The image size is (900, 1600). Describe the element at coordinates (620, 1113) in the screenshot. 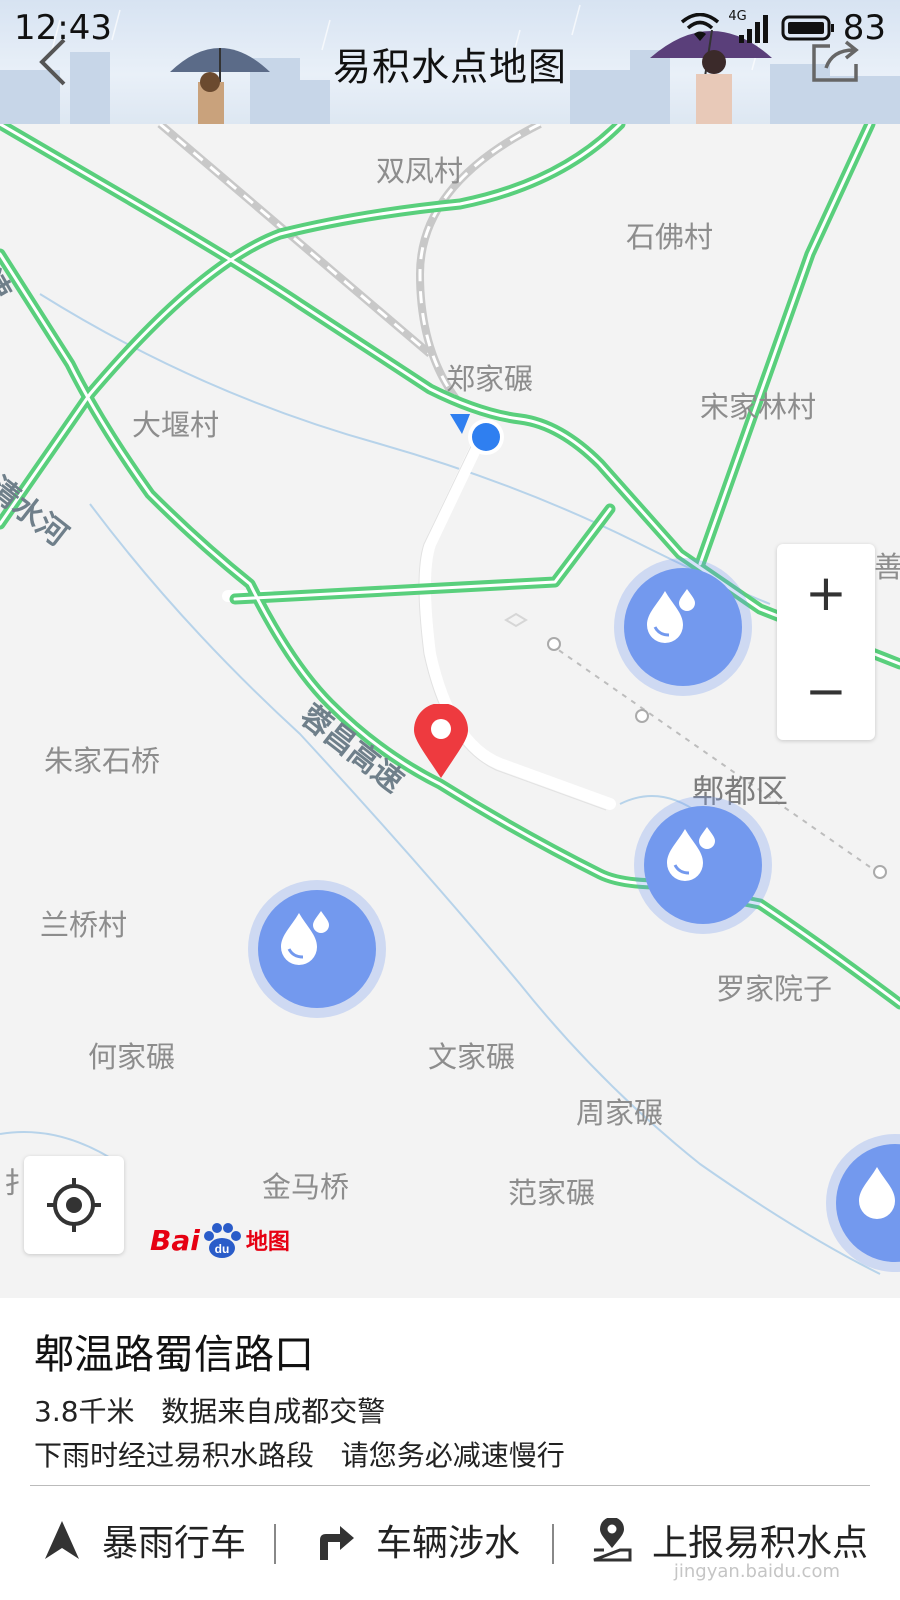

I see `place-zhoujiawo: 周家碾` at that location.